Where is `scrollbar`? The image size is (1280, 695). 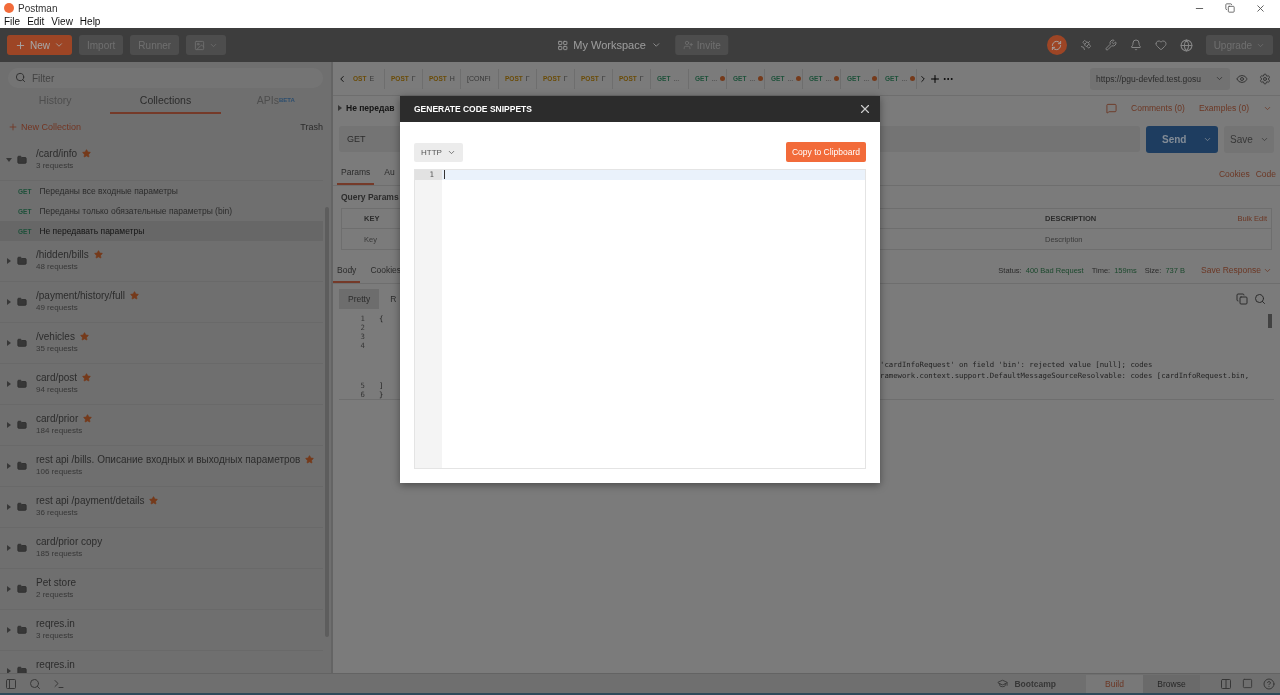 scrollbar is located at coordinates (1270, 321).